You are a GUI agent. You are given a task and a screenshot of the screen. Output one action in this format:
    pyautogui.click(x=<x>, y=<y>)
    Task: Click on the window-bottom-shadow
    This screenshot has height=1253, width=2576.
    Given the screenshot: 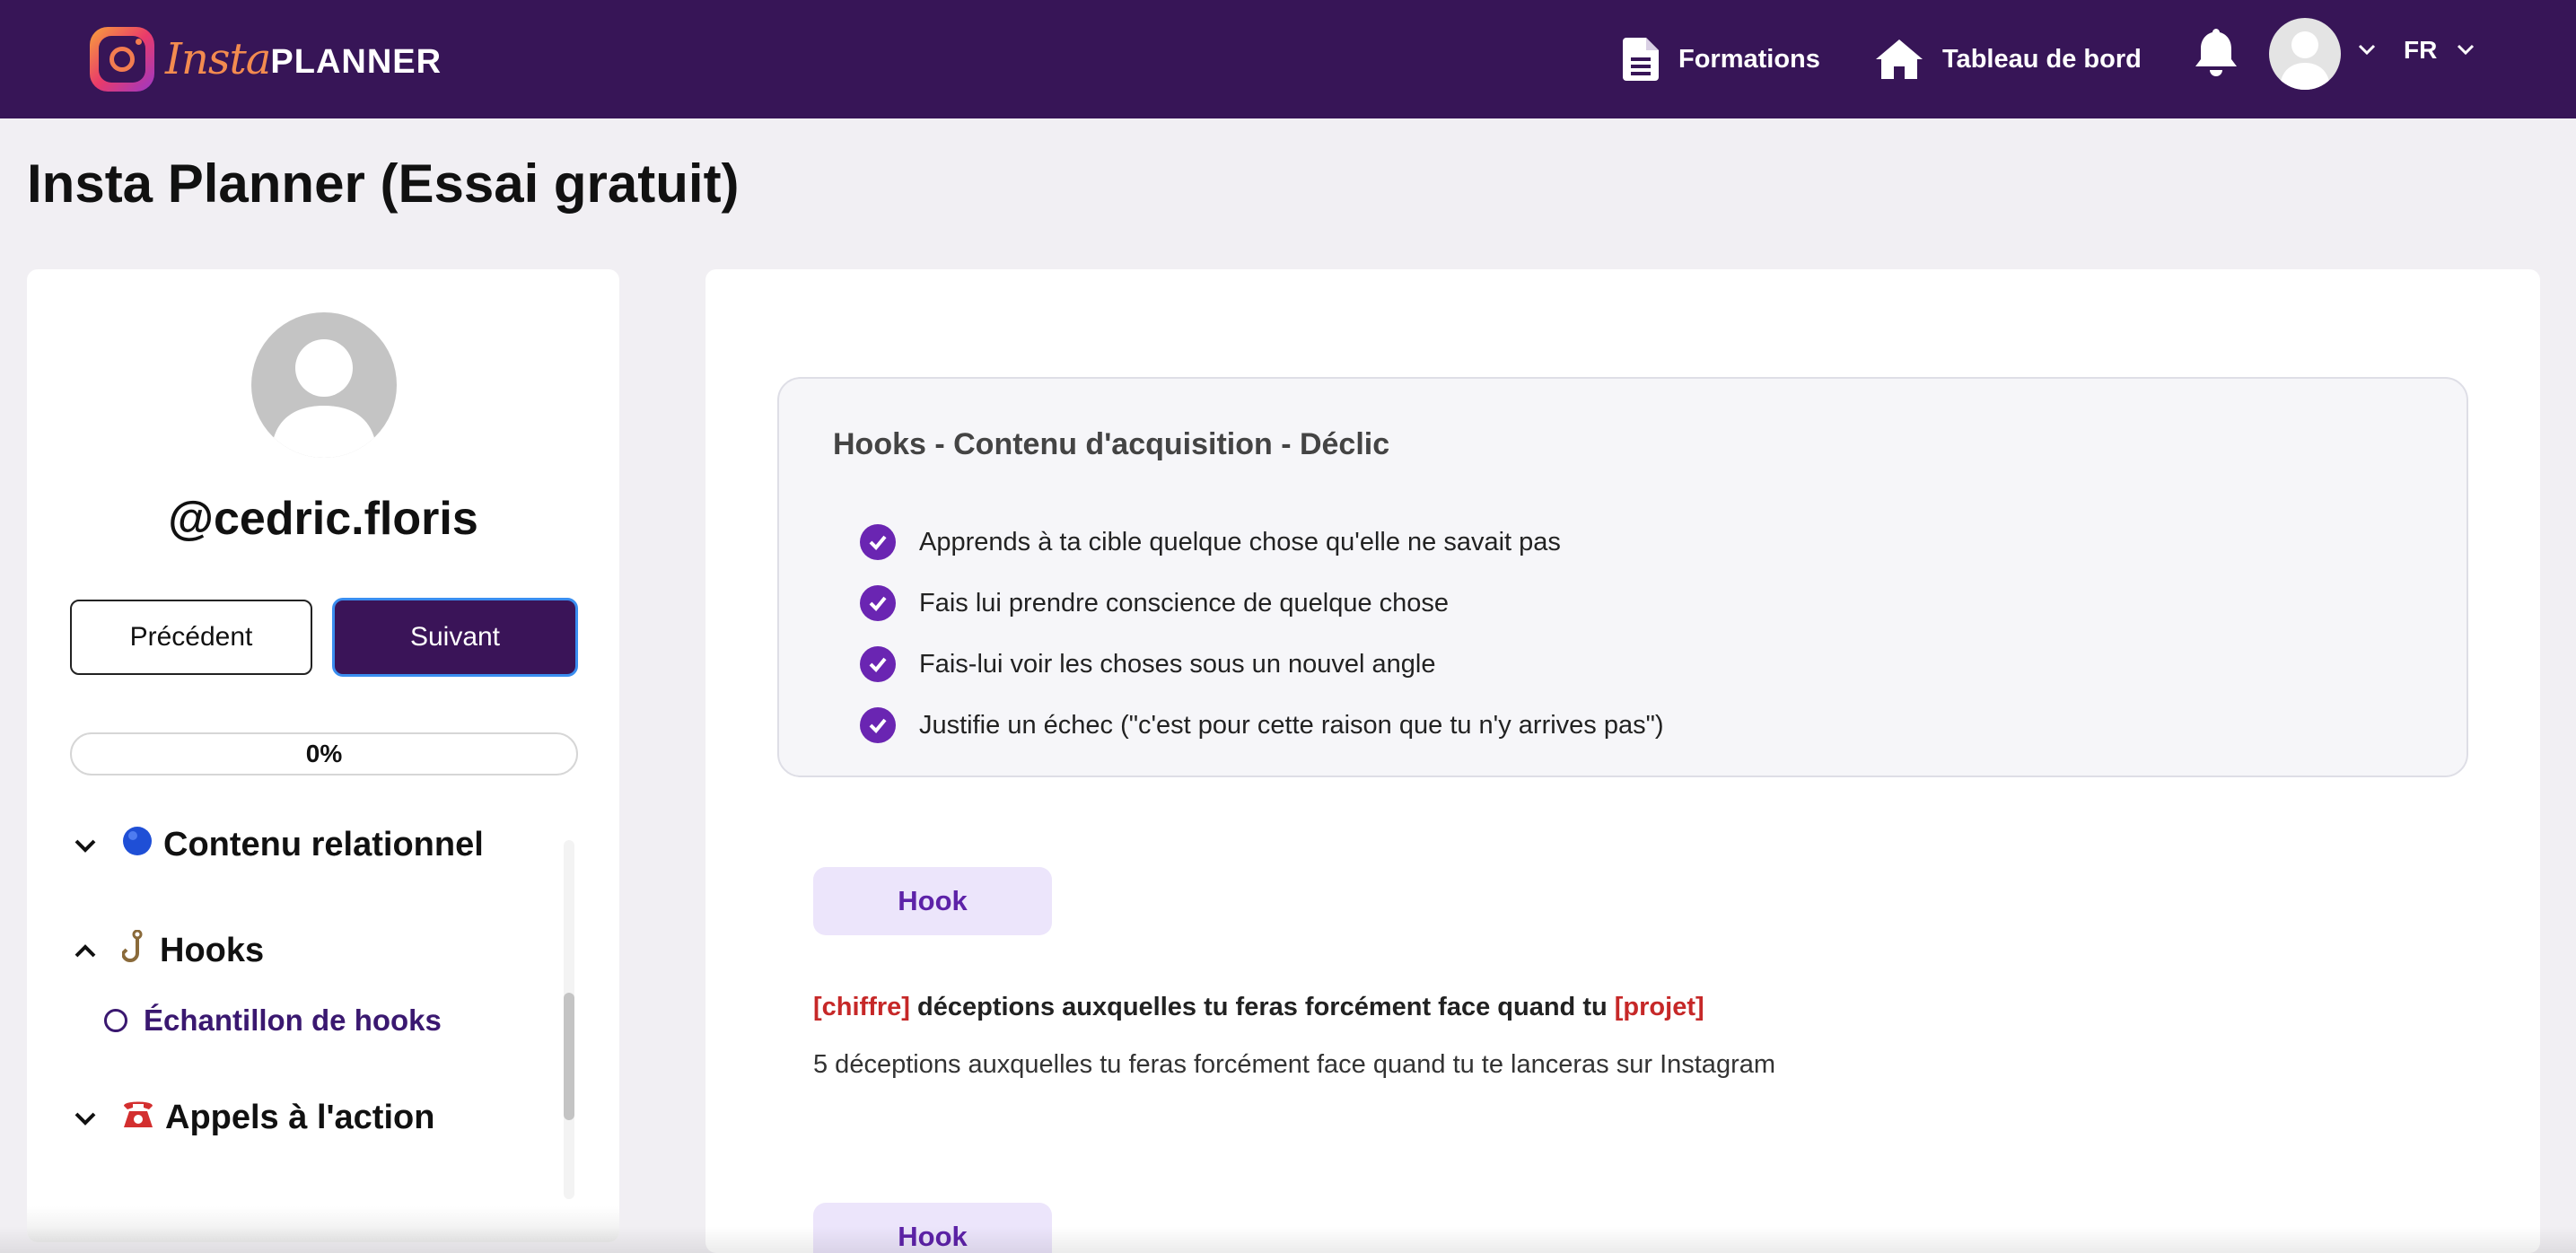 What is the action you would take?
    pyautogui.click(x=1288, y=1239)
    